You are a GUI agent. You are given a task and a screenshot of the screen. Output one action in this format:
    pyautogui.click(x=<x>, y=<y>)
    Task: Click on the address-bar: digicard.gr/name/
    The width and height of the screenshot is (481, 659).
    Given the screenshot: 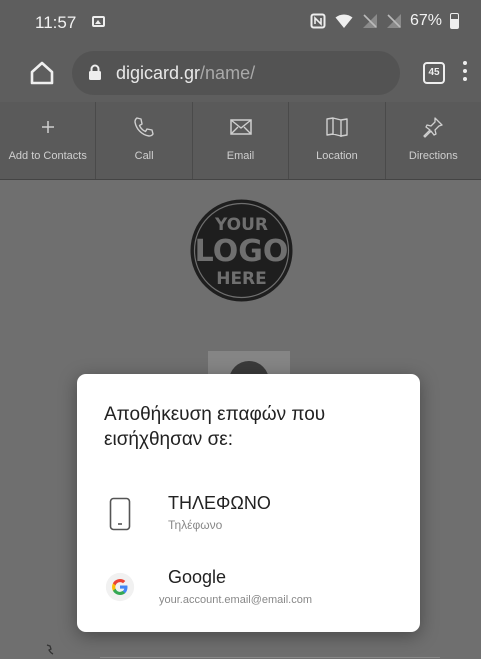 What is the action you would take?
    pyautogui.click(x=236, y=73)
    